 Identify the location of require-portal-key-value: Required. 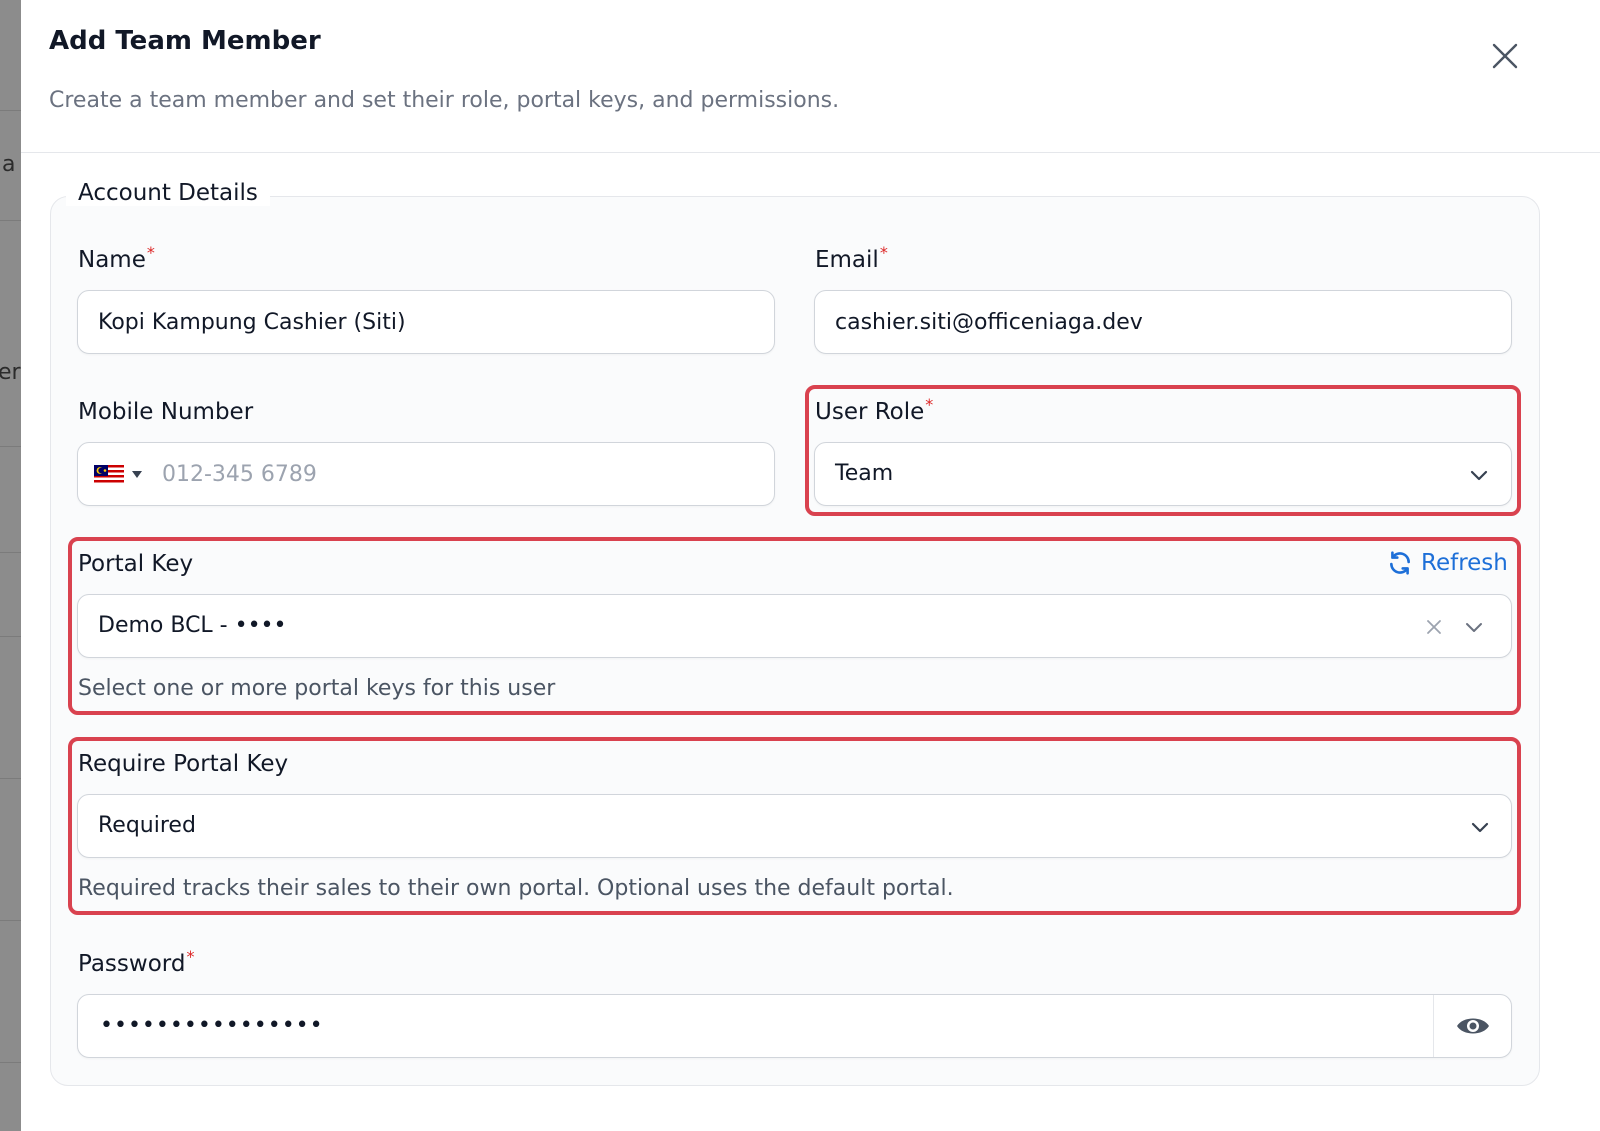
(147, 825).